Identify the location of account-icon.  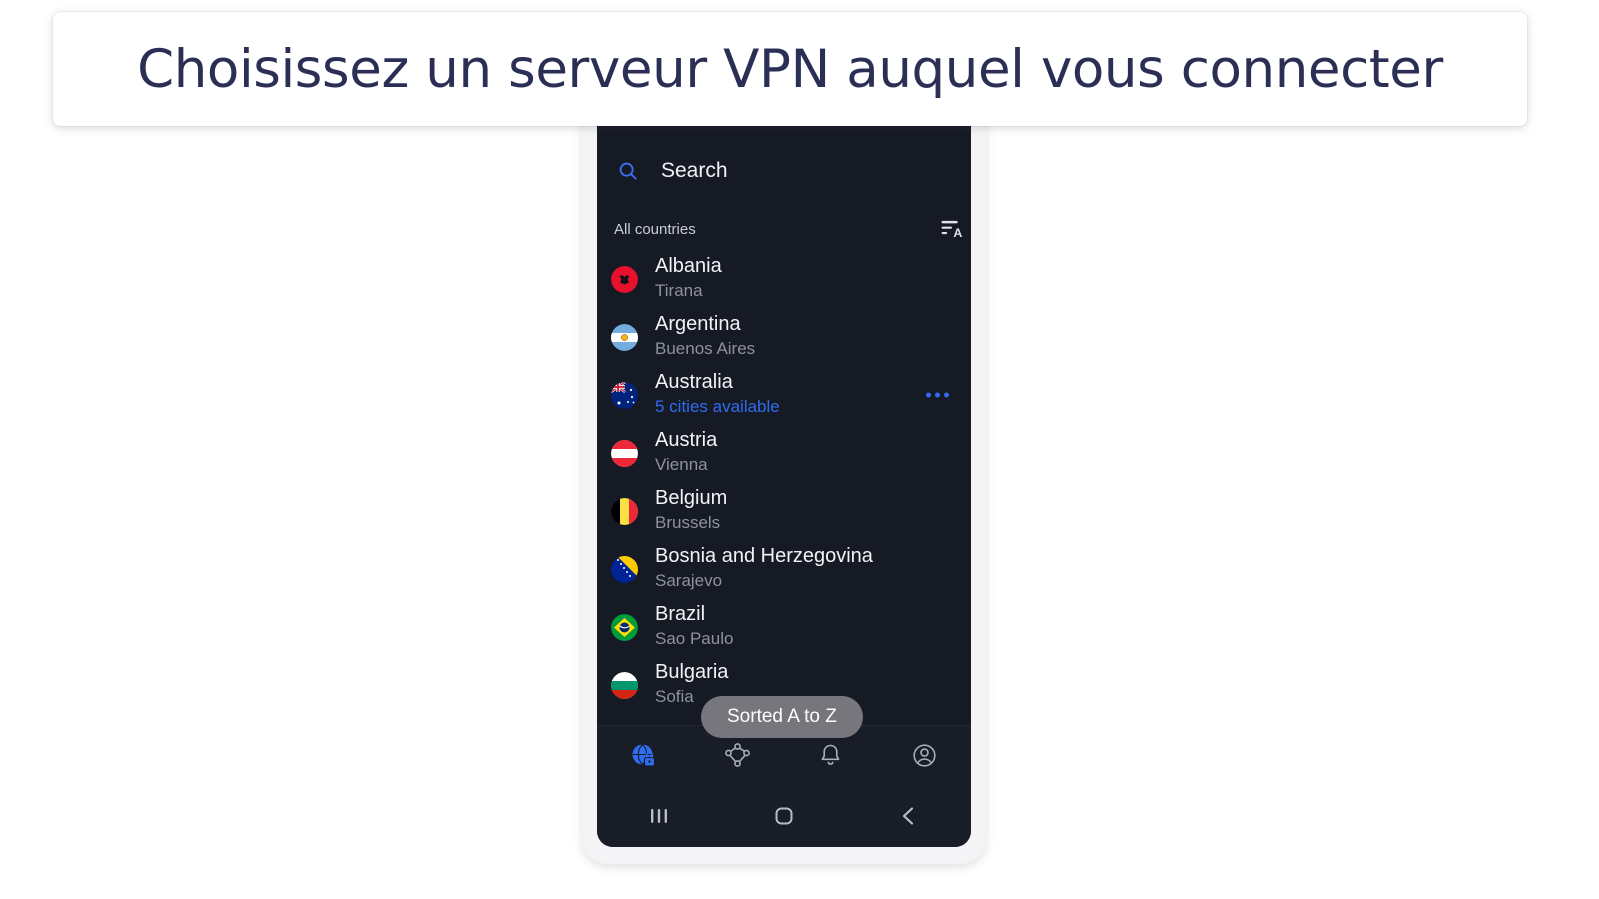
(924, 755).